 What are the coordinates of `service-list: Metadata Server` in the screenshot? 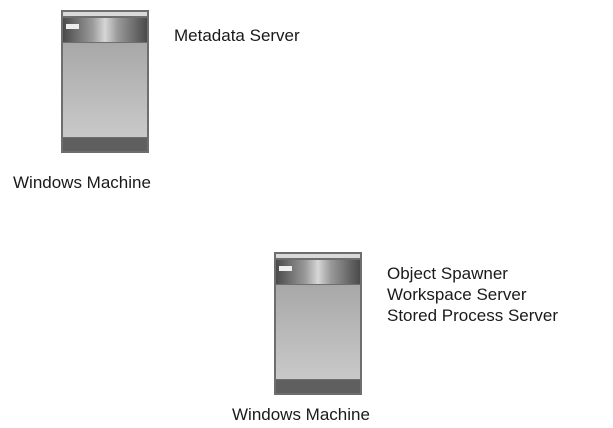 It's located at (237, 35).